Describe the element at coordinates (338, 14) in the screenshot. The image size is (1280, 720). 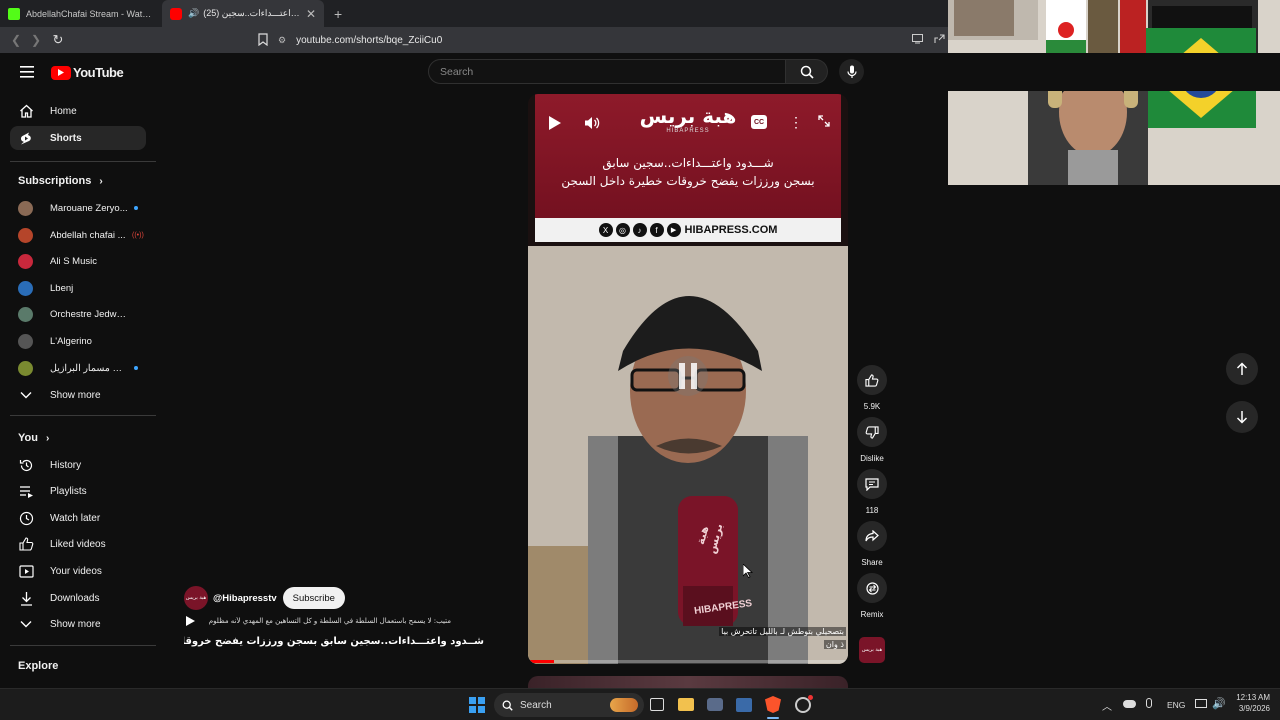
I see `new-tab-icon: +` at that location.